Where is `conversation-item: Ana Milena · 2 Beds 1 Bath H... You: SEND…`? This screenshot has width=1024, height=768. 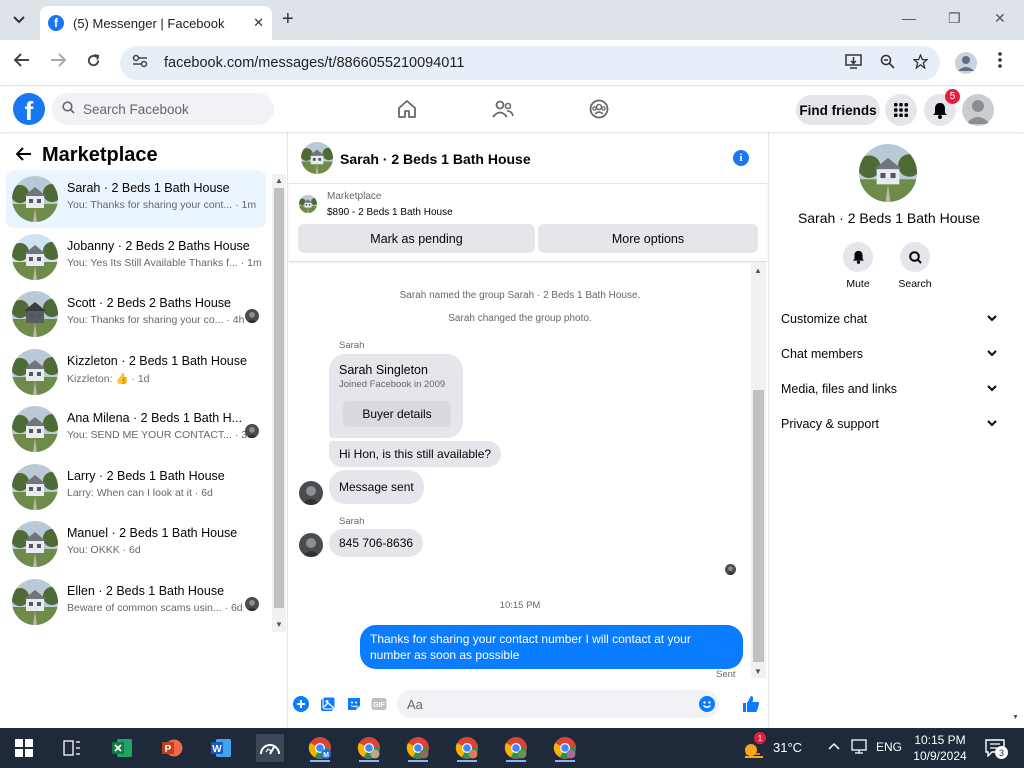 conversation-item: Ana Milena · 2 Beds 1 Bath H... You: SEND… is located at coordinates (136, 429).